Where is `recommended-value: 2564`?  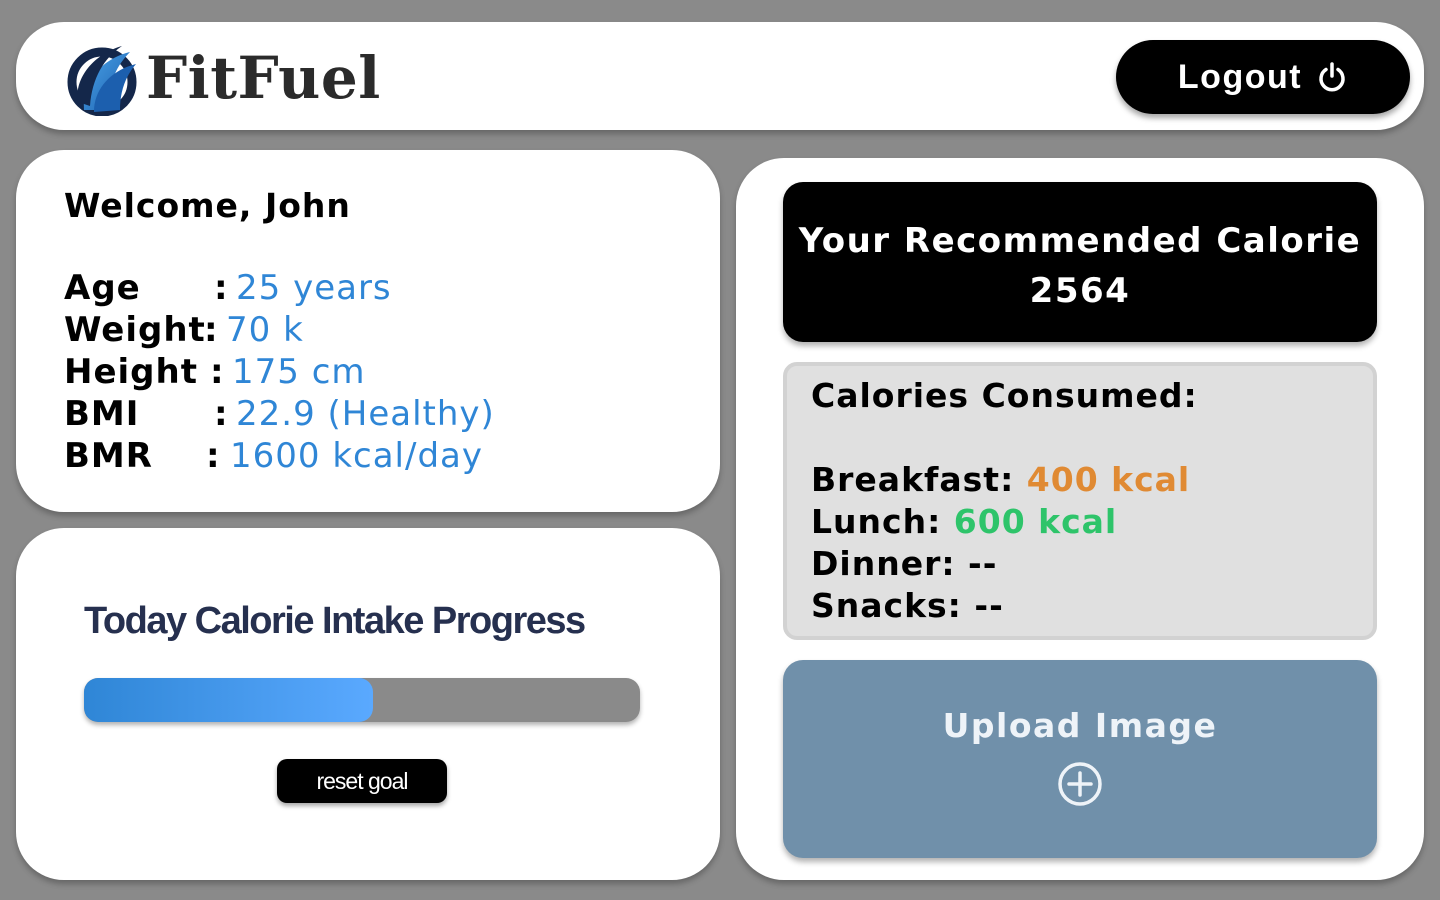
recommended-value: 2564 is located at coordinates (1080, 291).